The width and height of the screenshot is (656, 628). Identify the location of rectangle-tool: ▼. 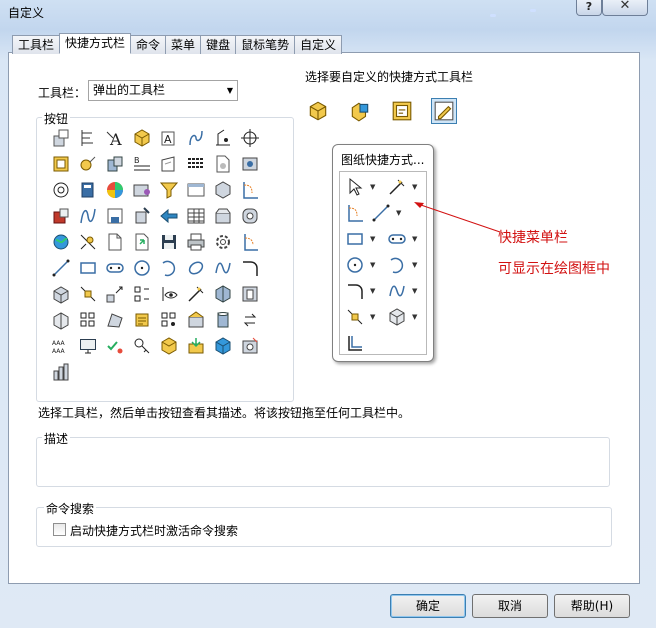
(359, 239).